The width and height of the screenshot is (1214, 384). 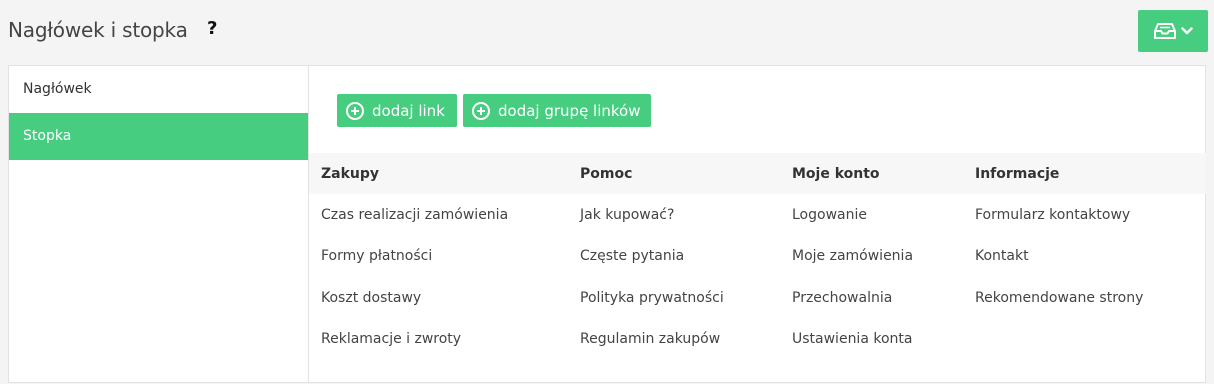 I want to click on footer-link: Kontakt, so click(x=1002, y=256).